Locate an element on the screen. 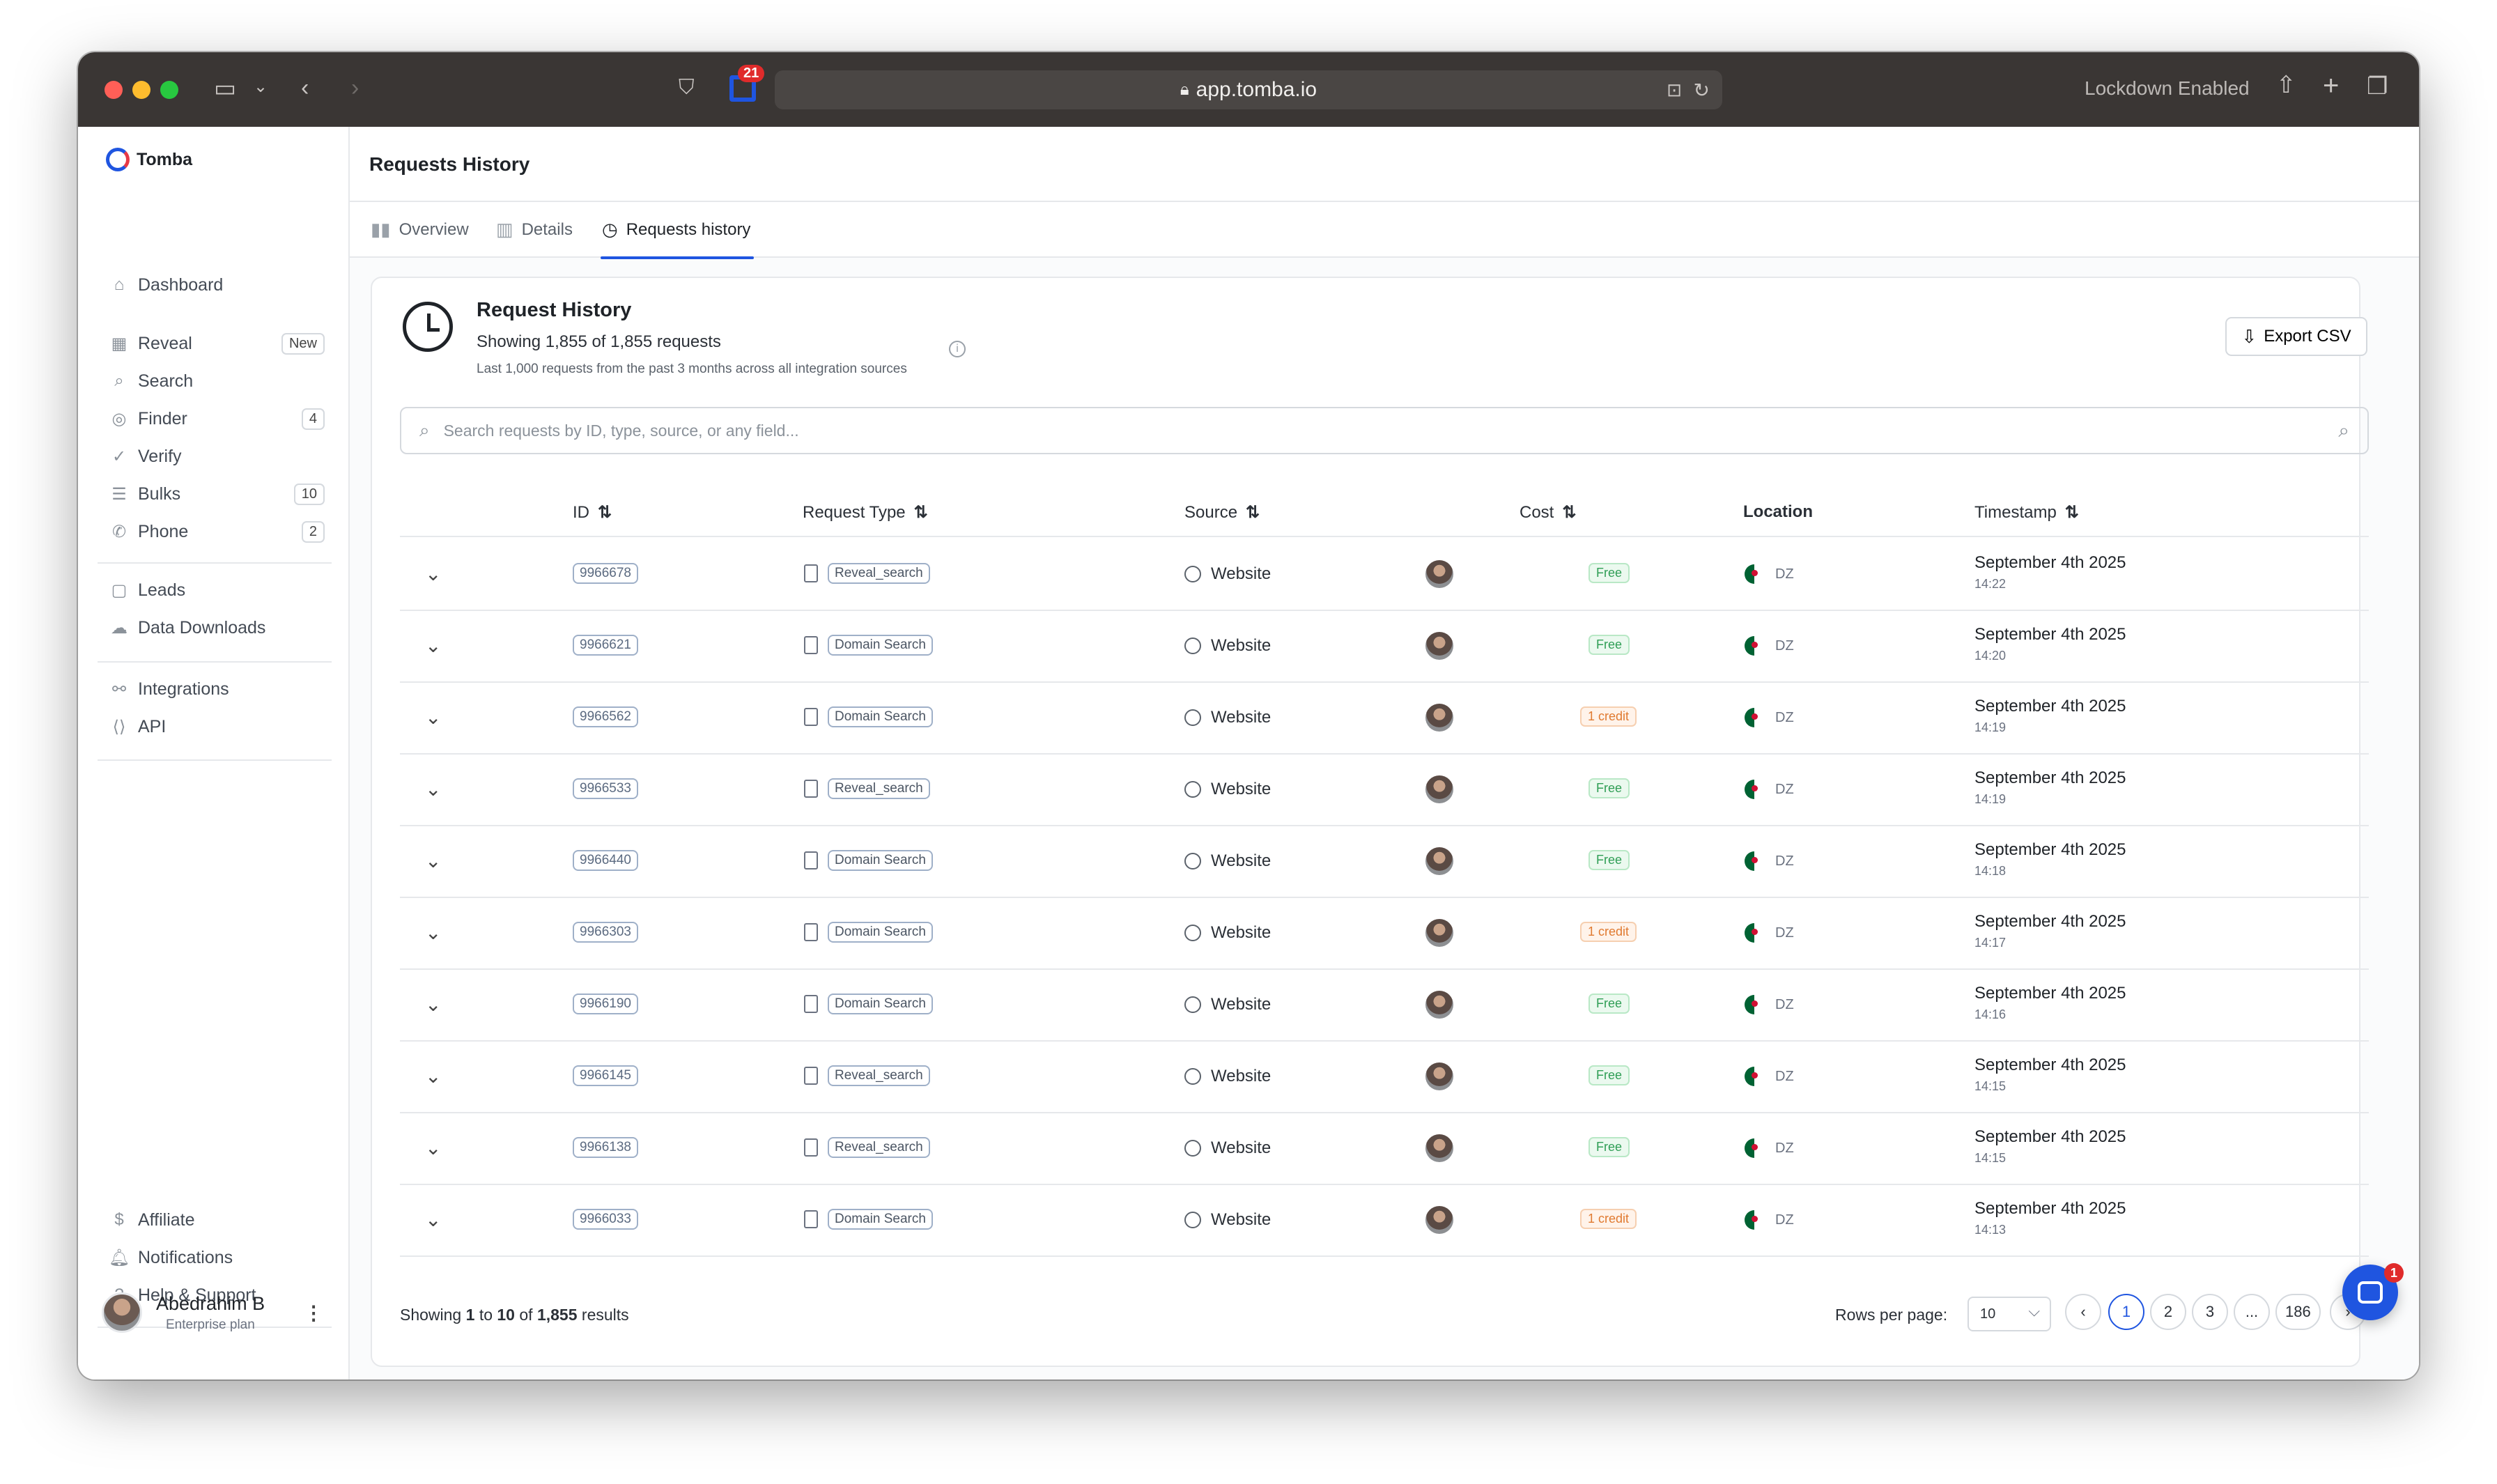  request-id: 9966145 is located at coordinates (605, 1075).